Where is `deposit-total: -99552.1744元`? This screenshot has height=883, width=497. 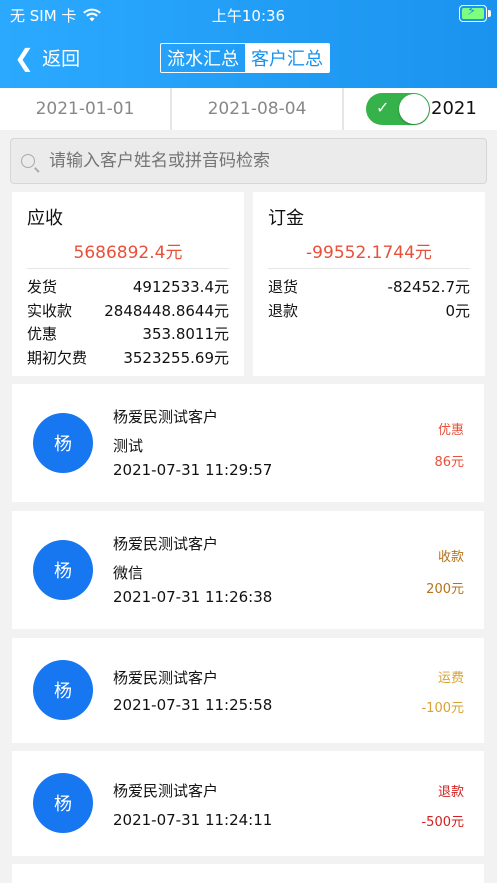
deposit-total: -99552.1744元 is located at coordinates (369, 253).